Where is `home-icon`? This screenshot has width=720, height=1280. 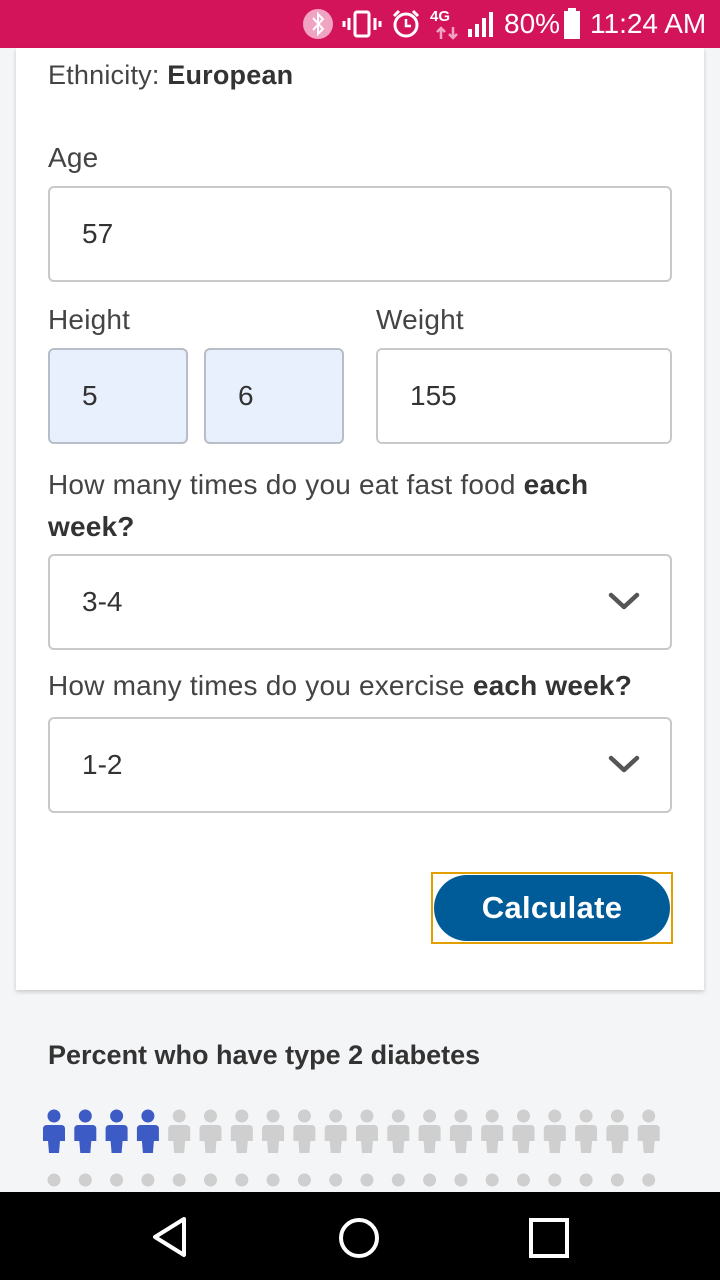 home-icon is located at coordinates (359, 1238).